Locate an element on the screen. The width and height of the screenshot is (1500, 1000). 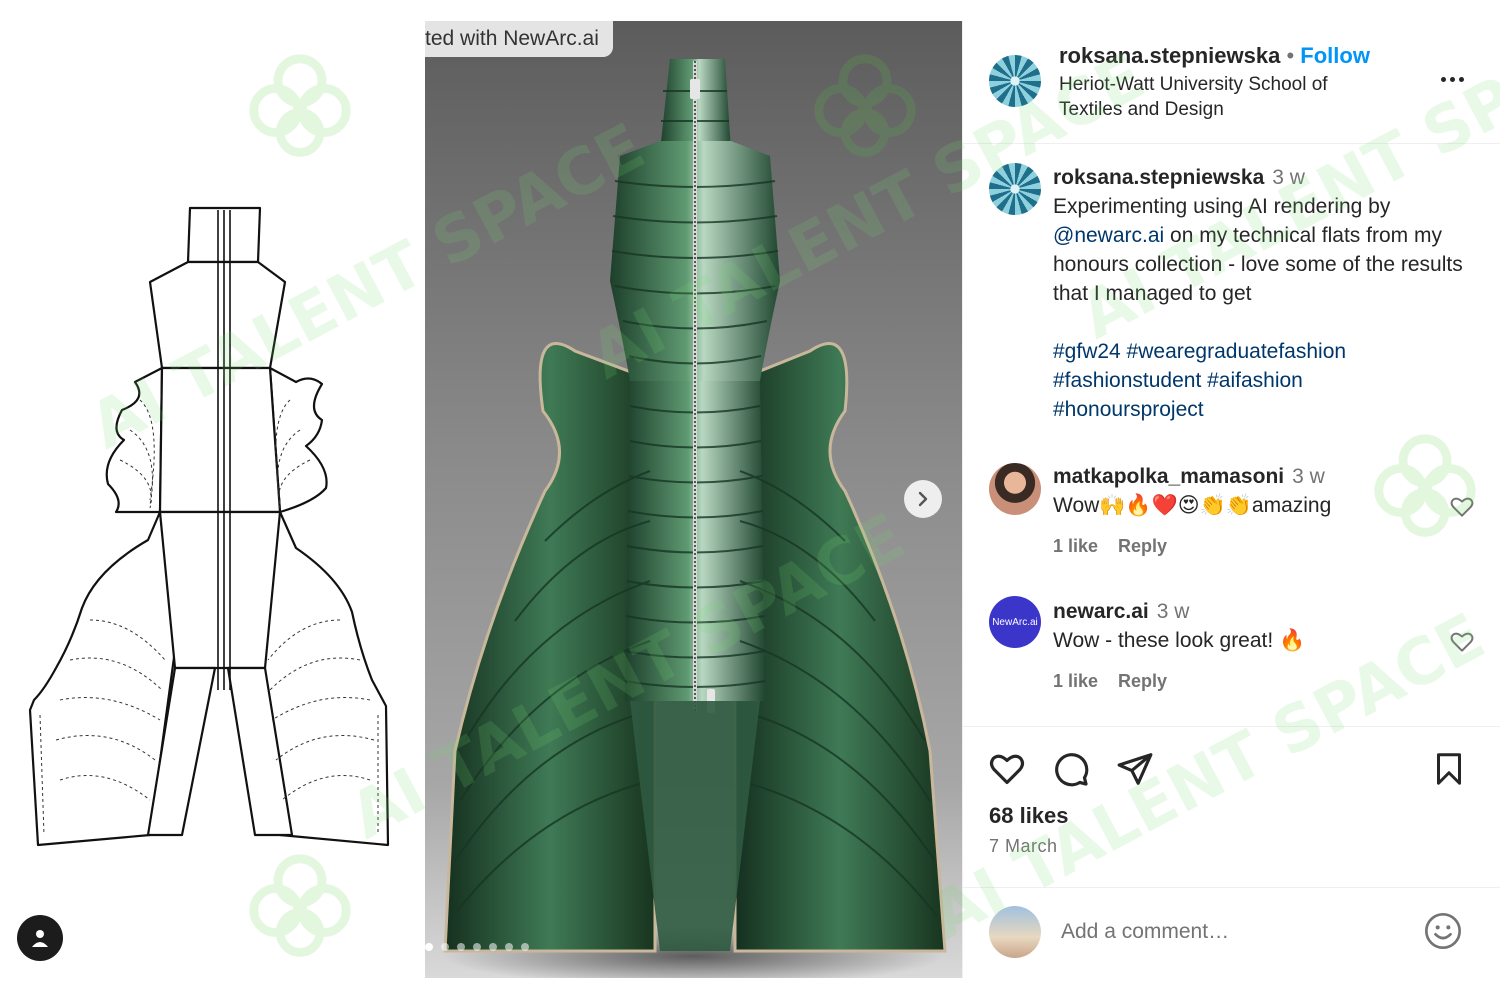
hashtag-line: #fashionstudent #aifashion is located at coordinates (1268, 380).